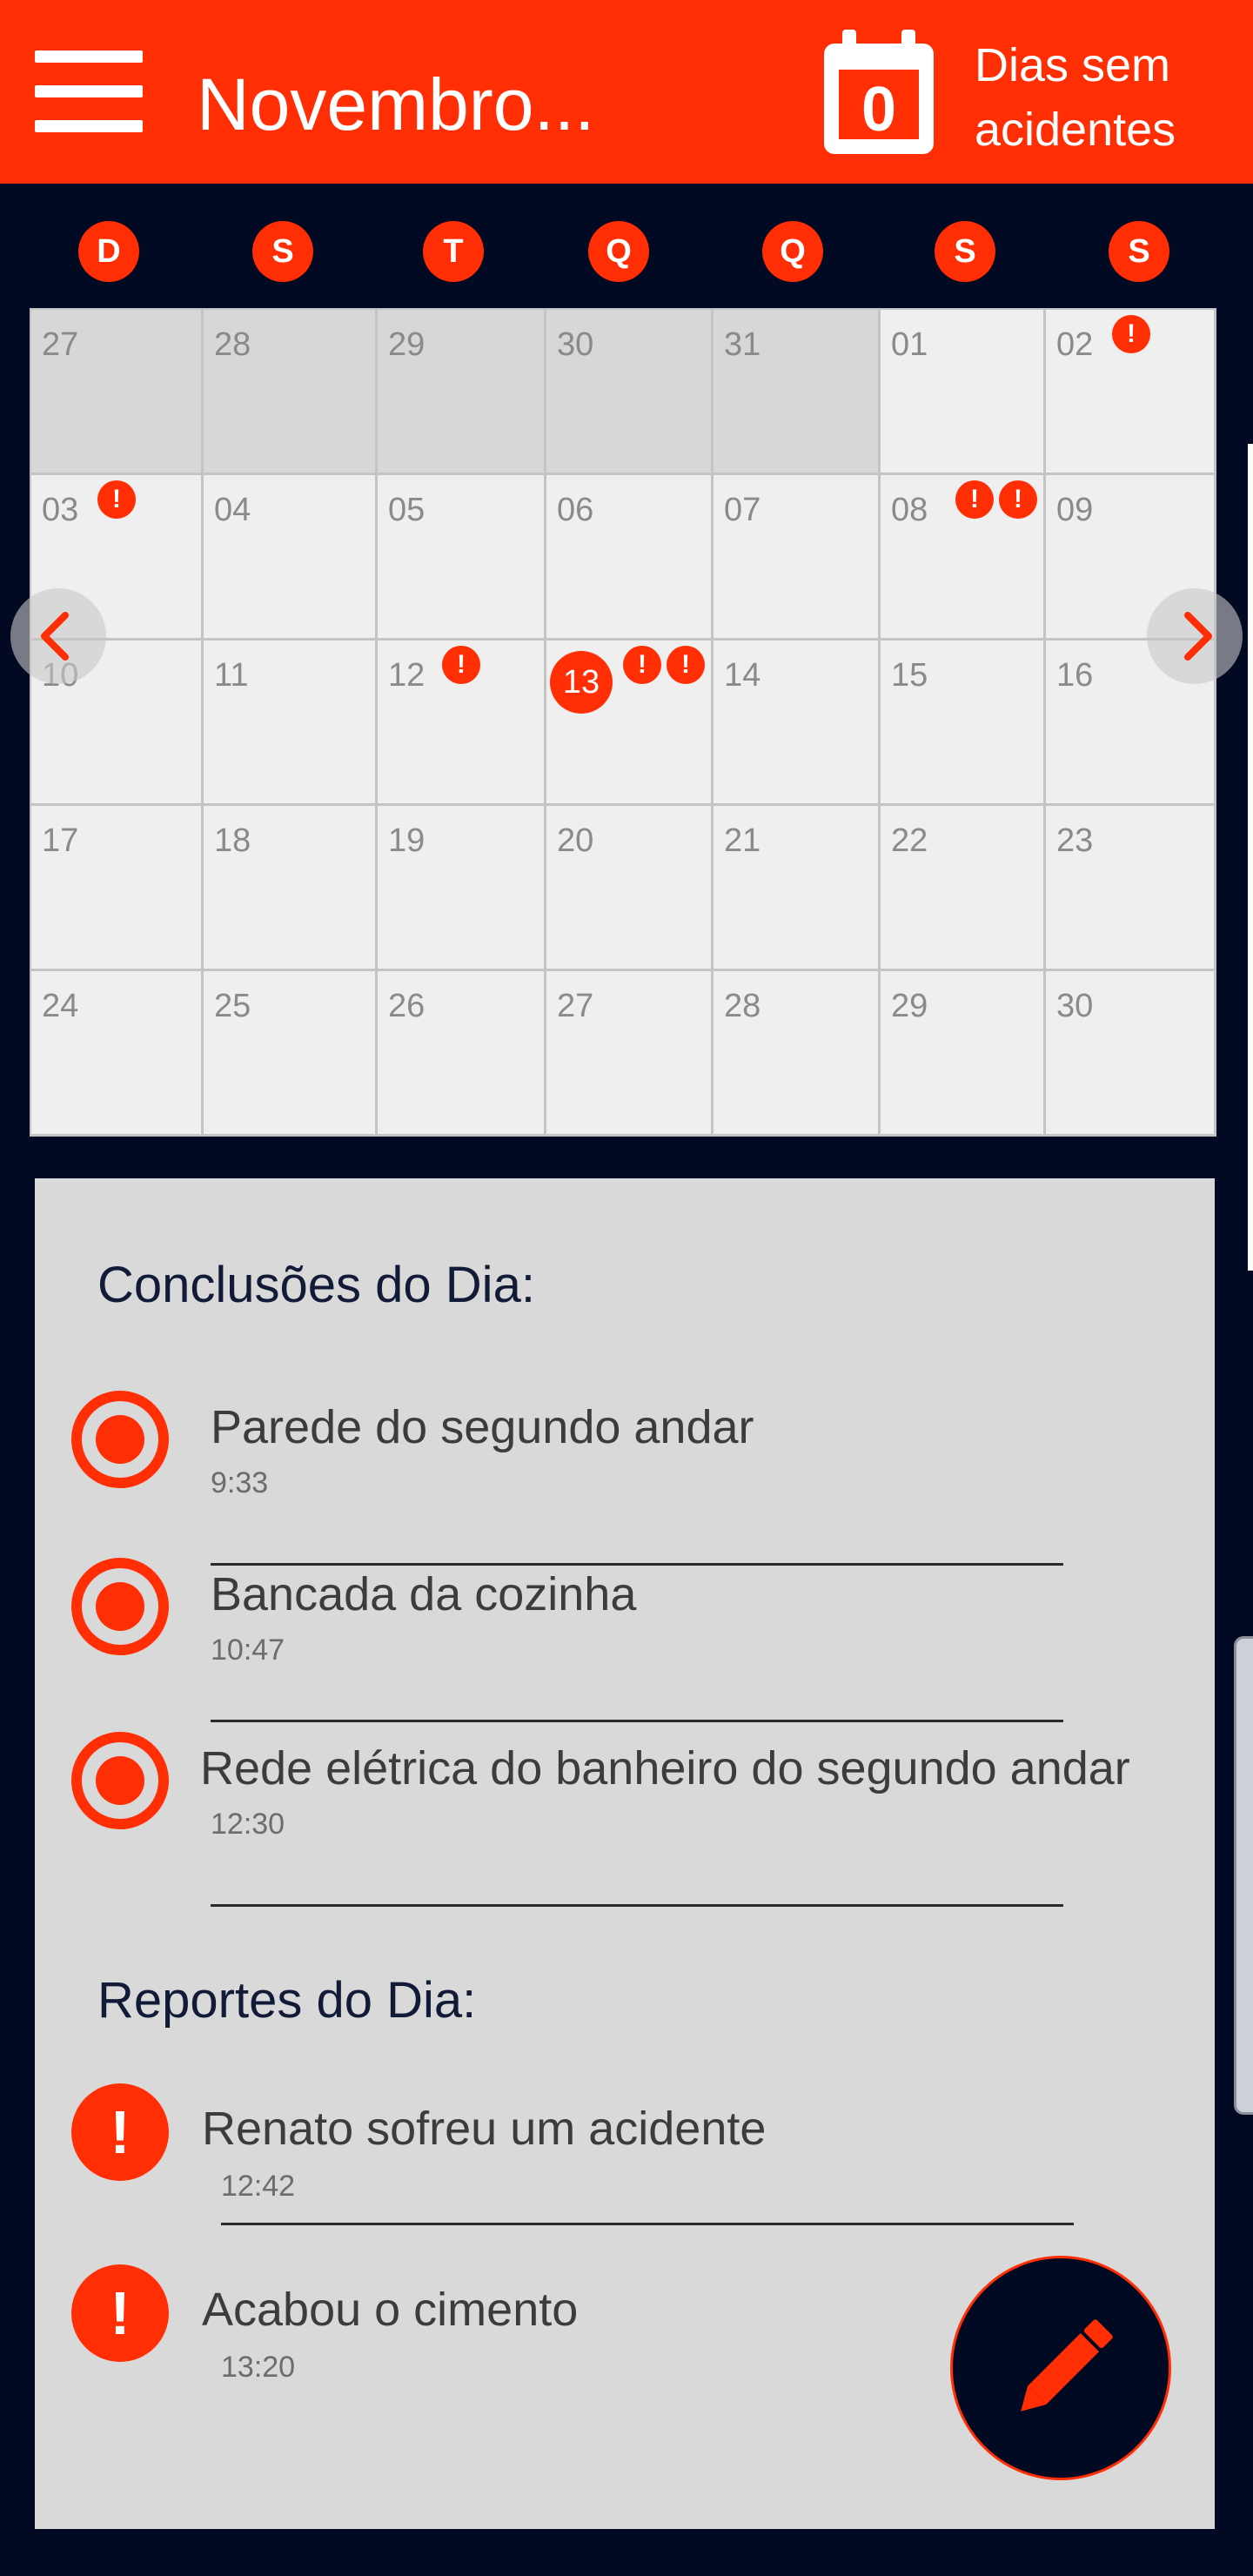  I want to click on calendar-day: 21, so click(797, 888).